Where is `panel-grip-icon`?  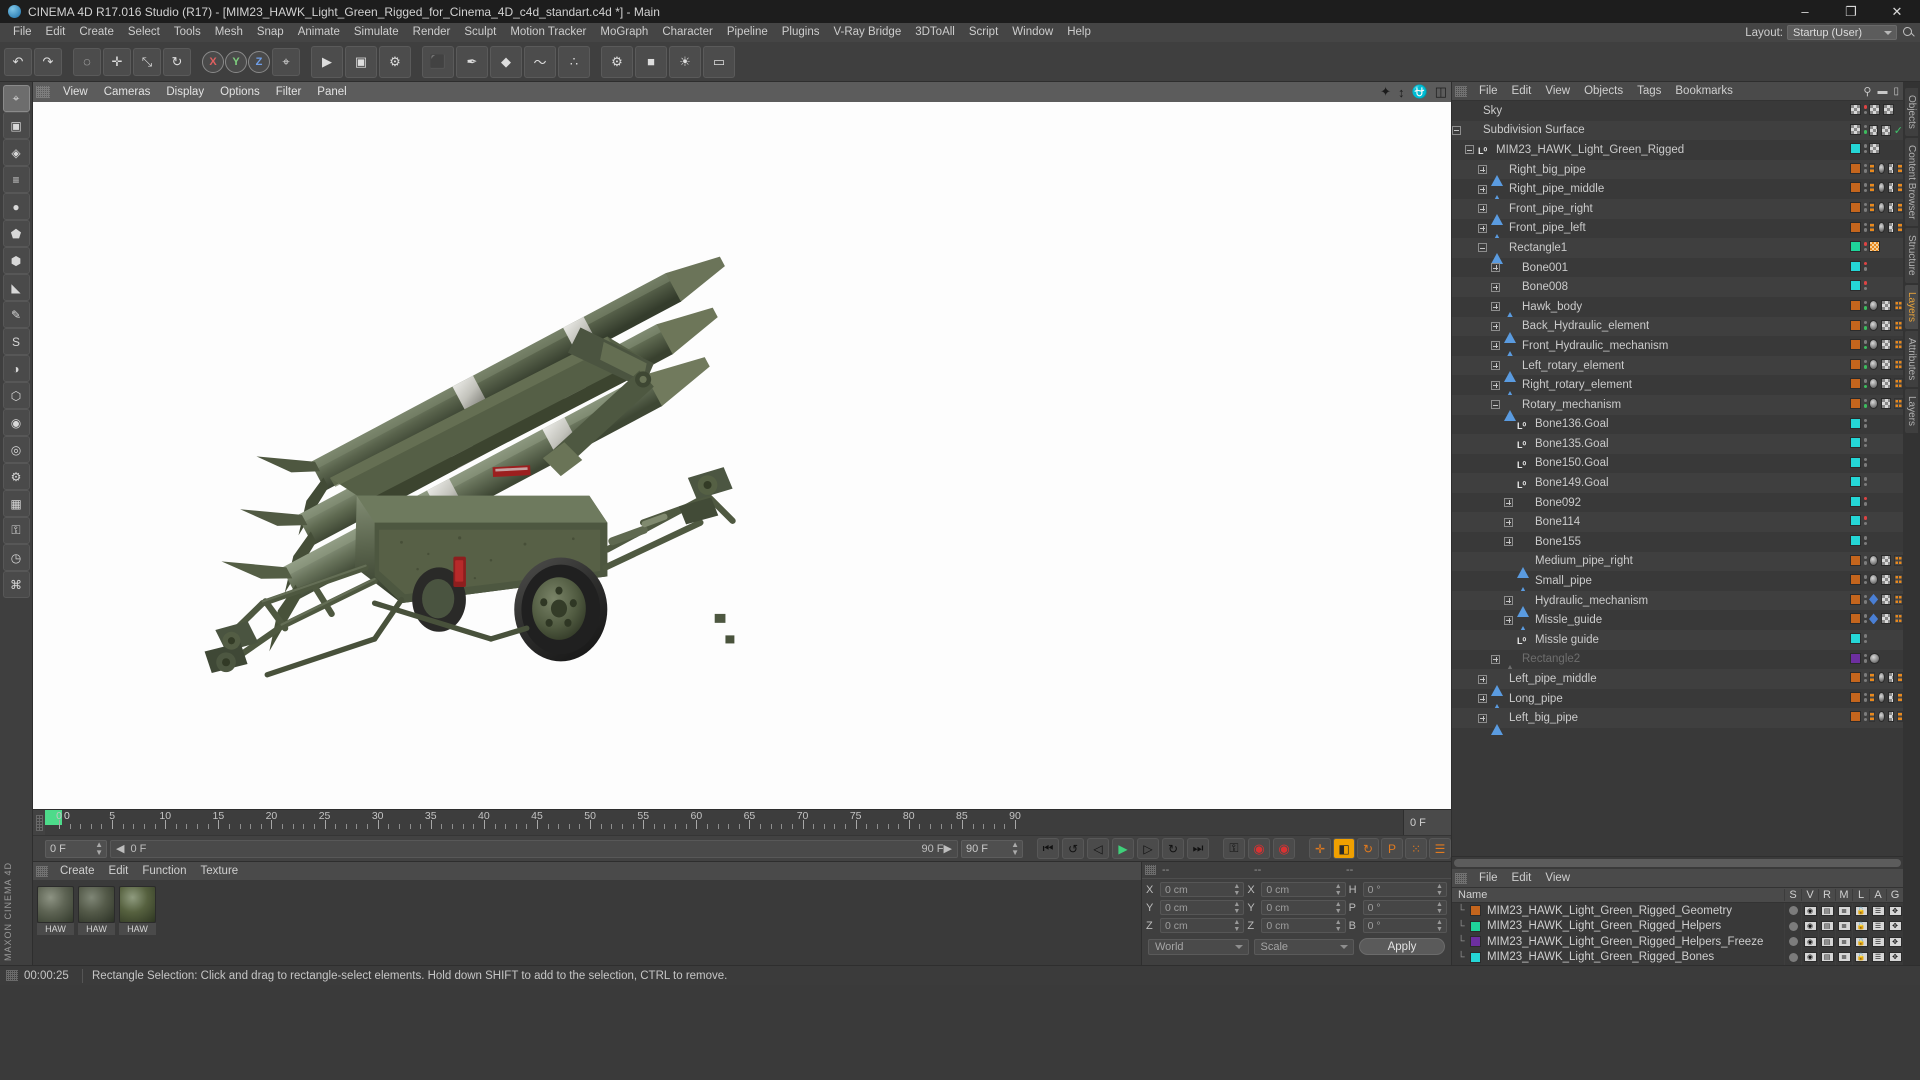
panel-grip-icon is located at coordinates (43, 92).